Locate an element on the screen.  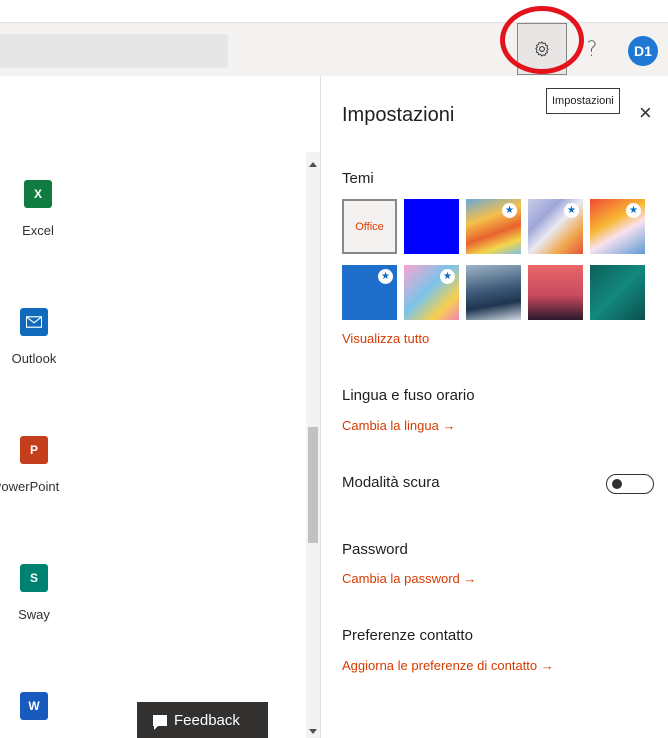
update-contact-preferences-link: Aggiorna le preferenze di contatto → is located at coordinates (448, 665).